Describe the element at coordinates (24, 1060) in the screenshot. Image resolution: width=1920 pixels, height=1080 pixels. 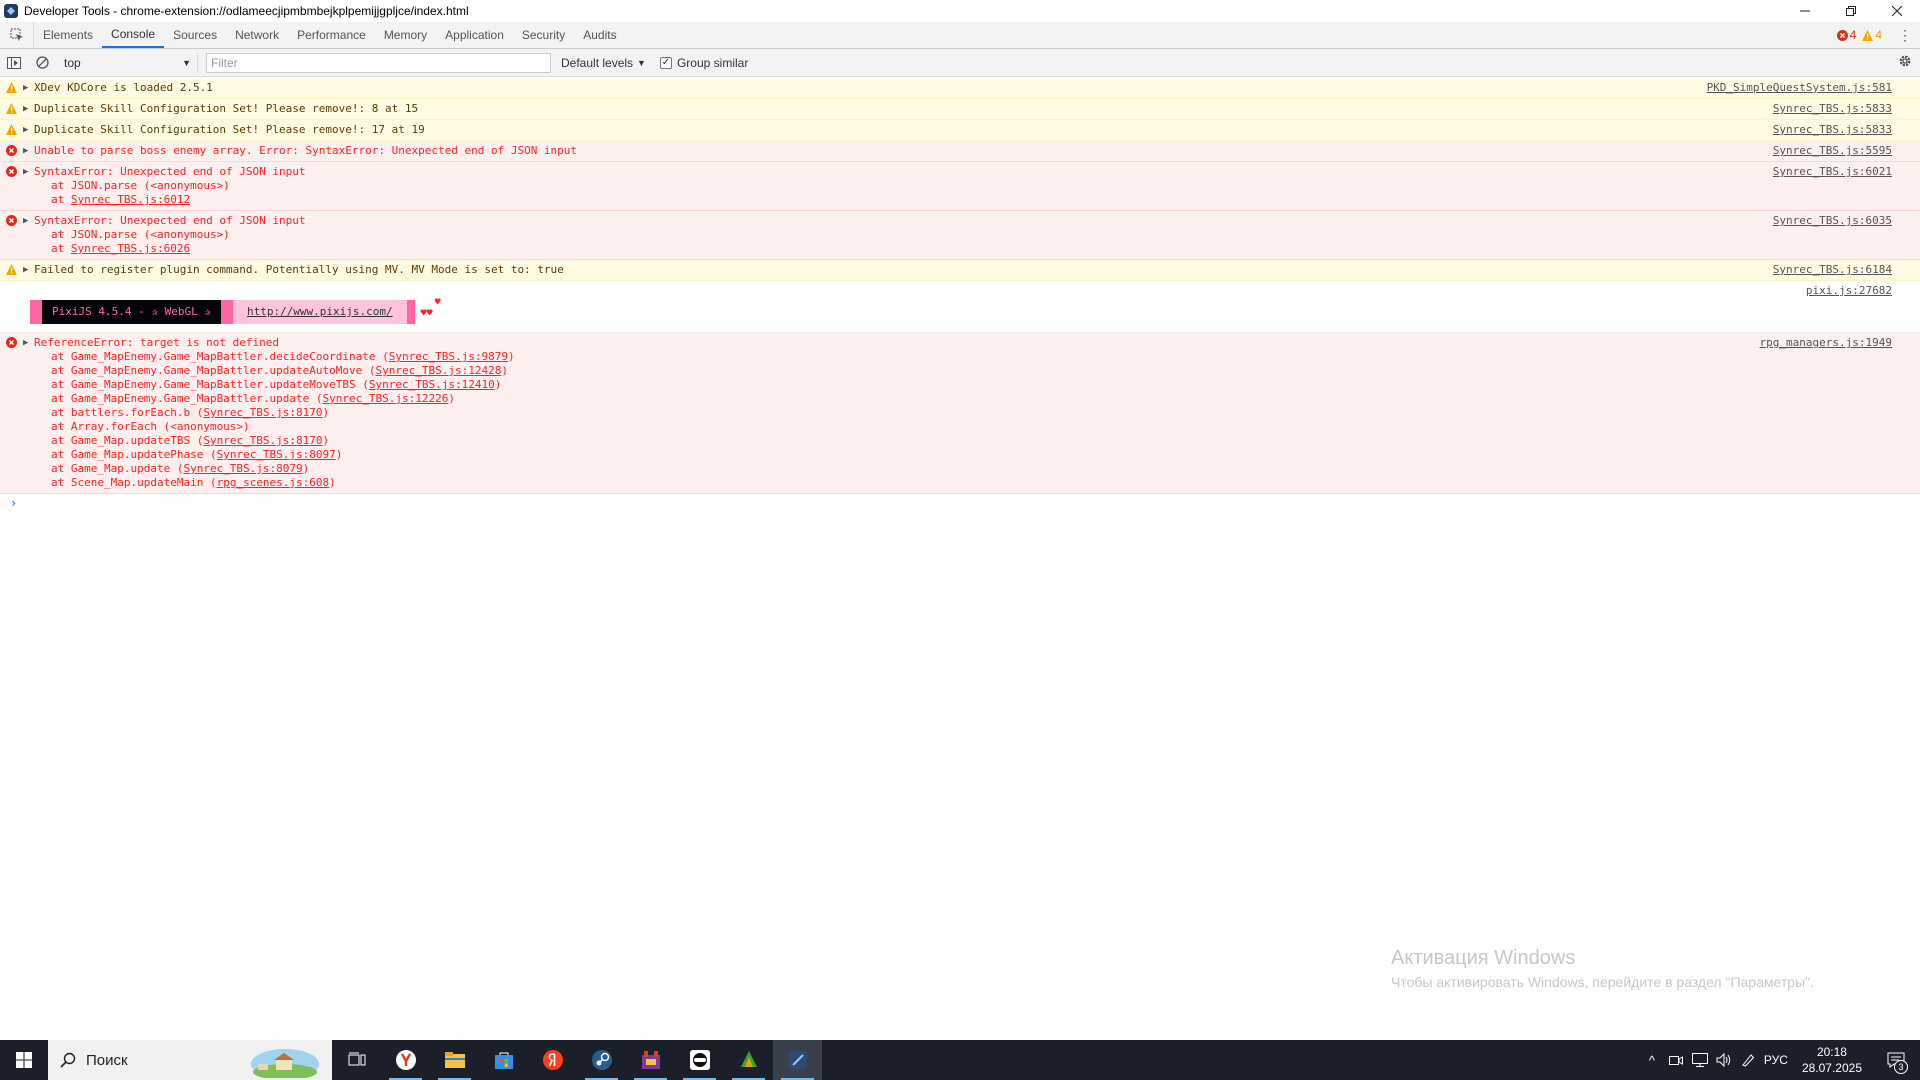
I see `start-button` at that location.